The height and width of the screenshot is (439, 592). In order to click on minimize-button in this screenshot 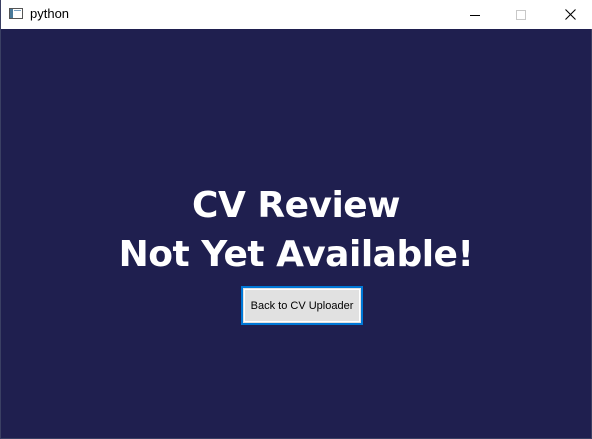, I will do `click(475, 14)`.